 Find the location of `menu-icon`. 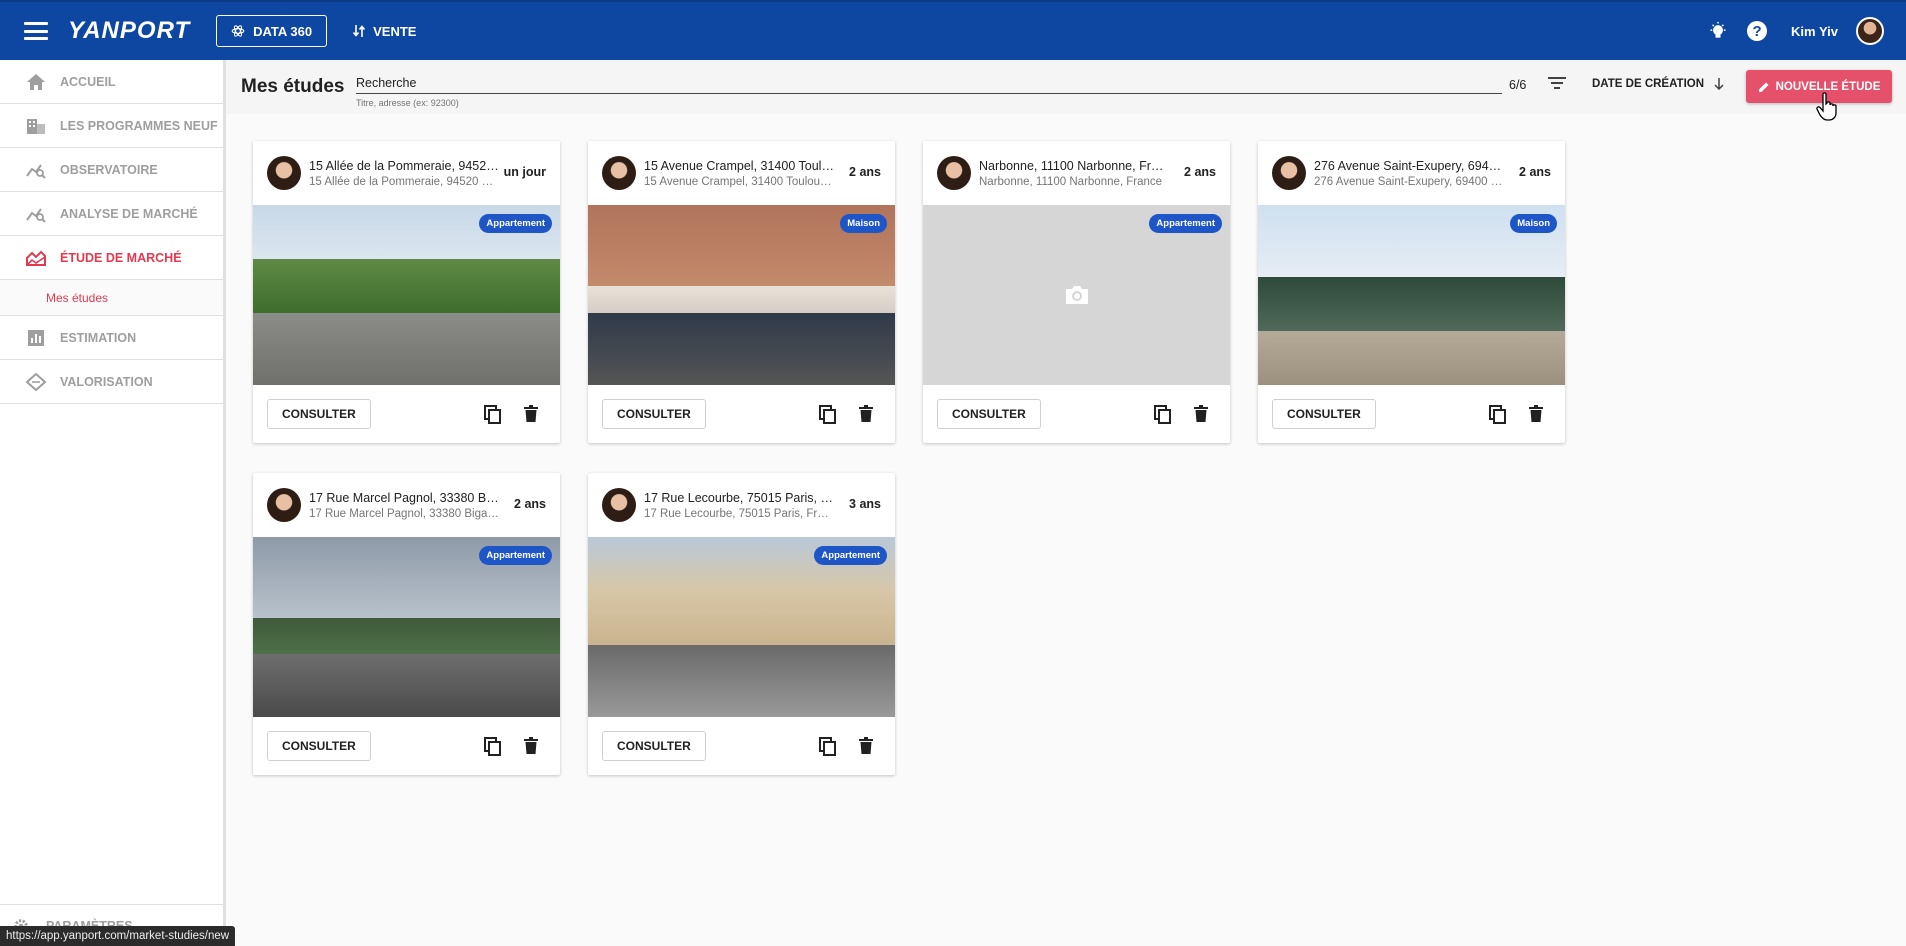

menu-icon is located at coordinates (36, 31).